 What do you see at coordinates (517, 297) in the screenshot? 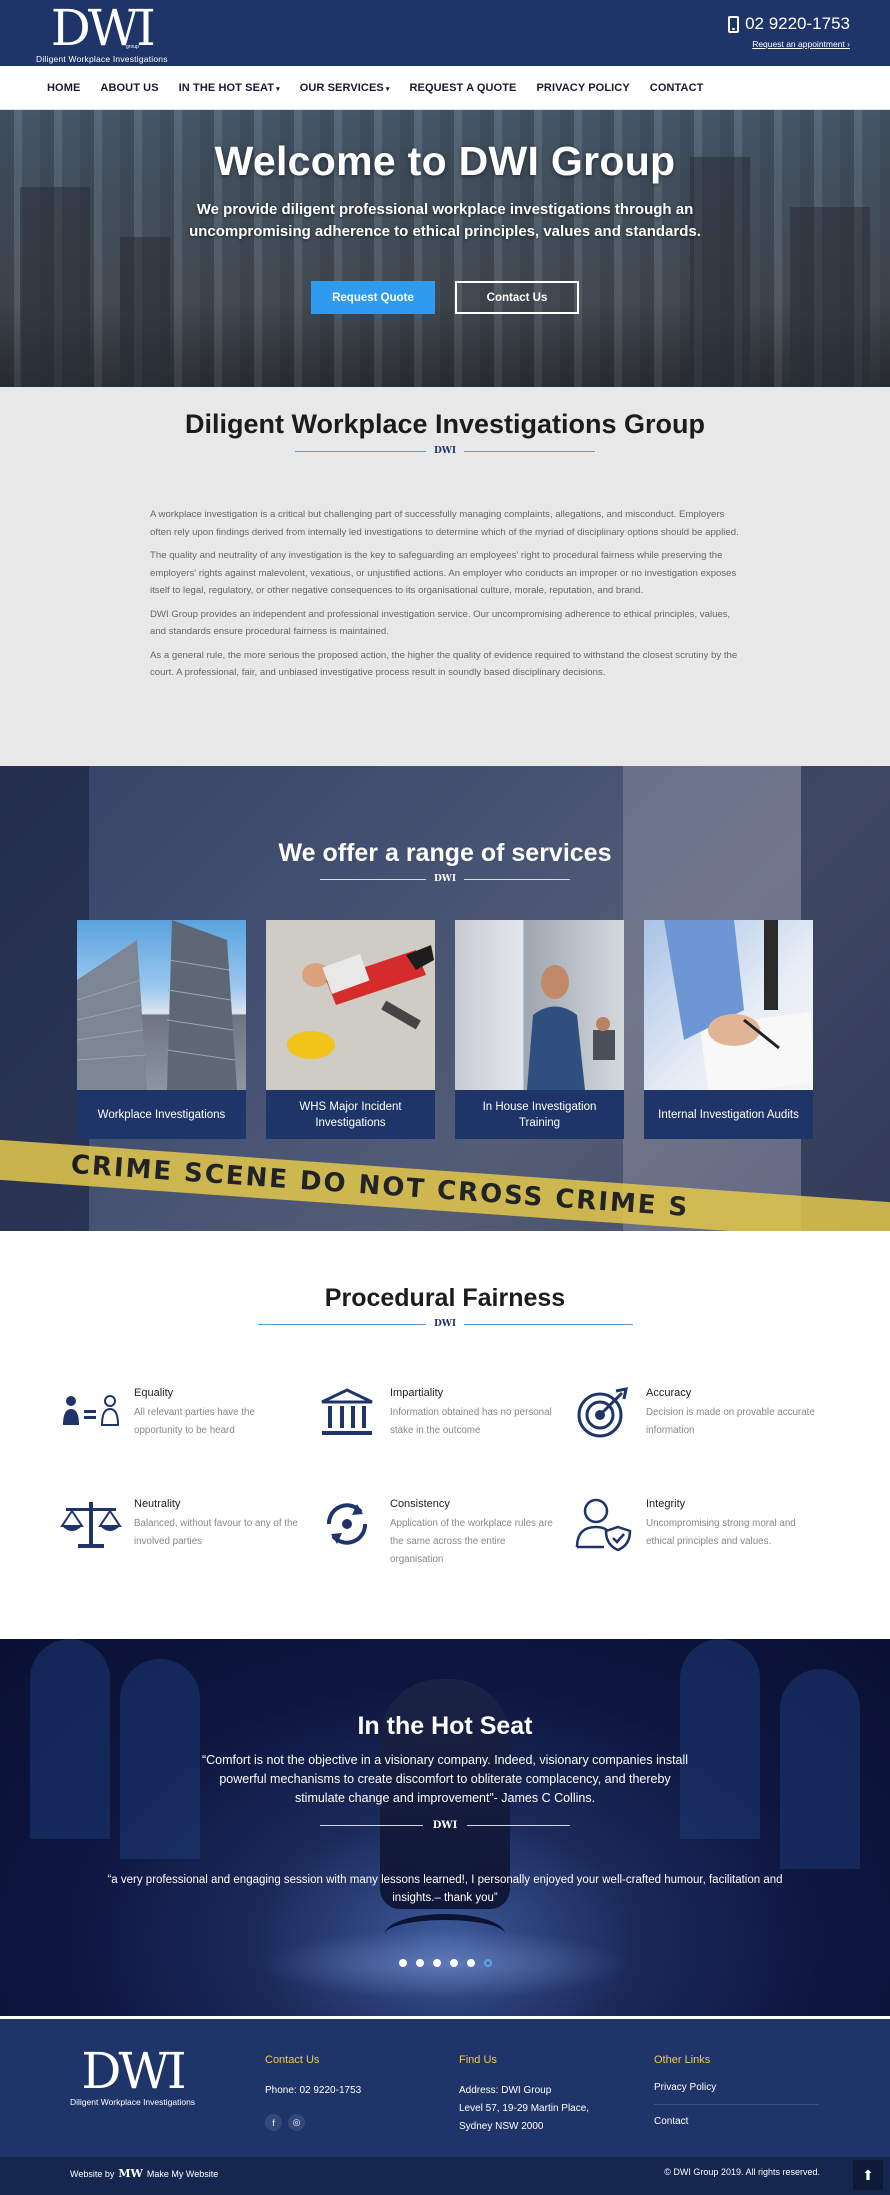
I see `contact-us-button: Contact Us` at bounding box center [517, 297].